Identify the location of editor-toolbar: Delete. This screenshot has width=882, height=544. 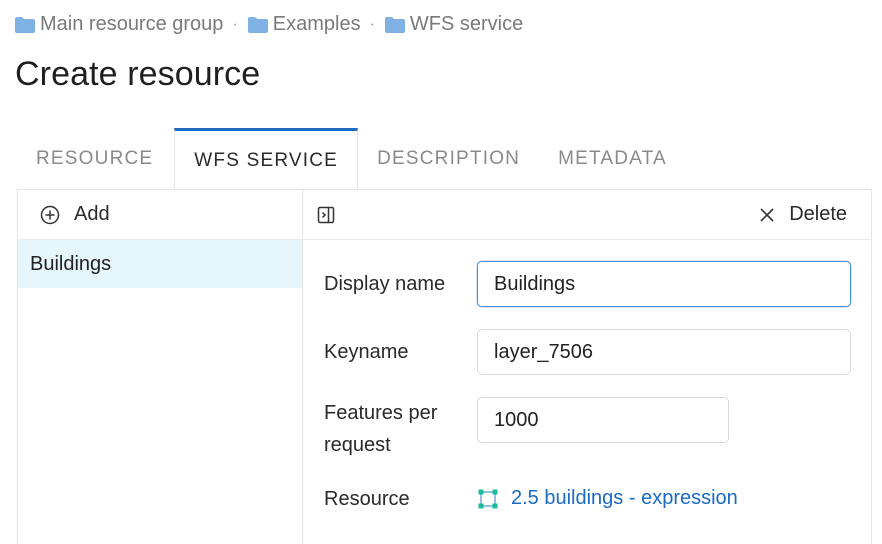
(587, 215).